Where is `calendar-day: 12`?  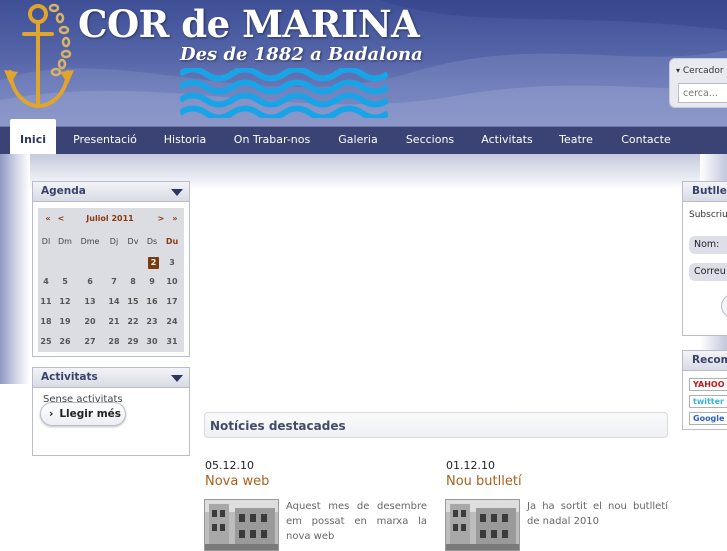 calendar-day: 12 is located at coordinates (65, 302).